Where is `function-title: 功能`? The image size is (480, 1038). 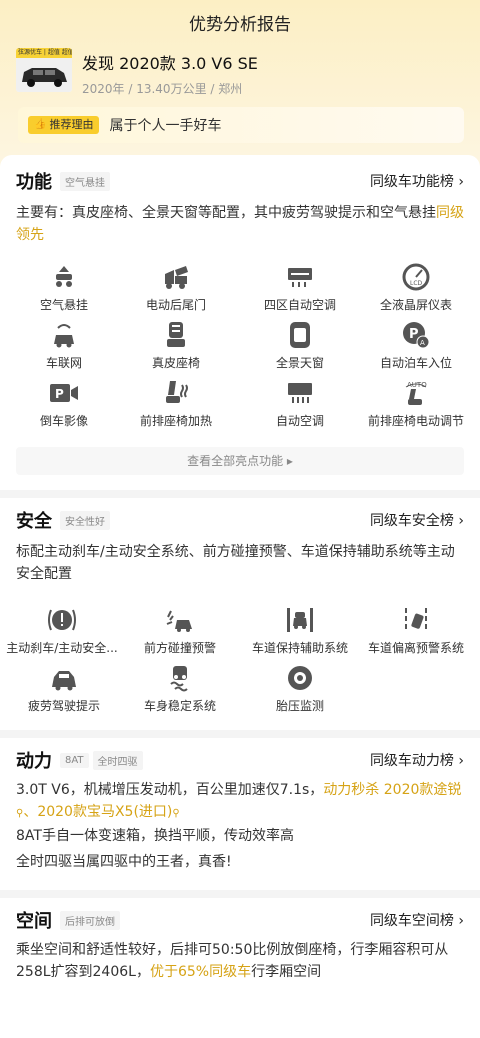
function-title: 功能 is located at coordinates (34, 182).